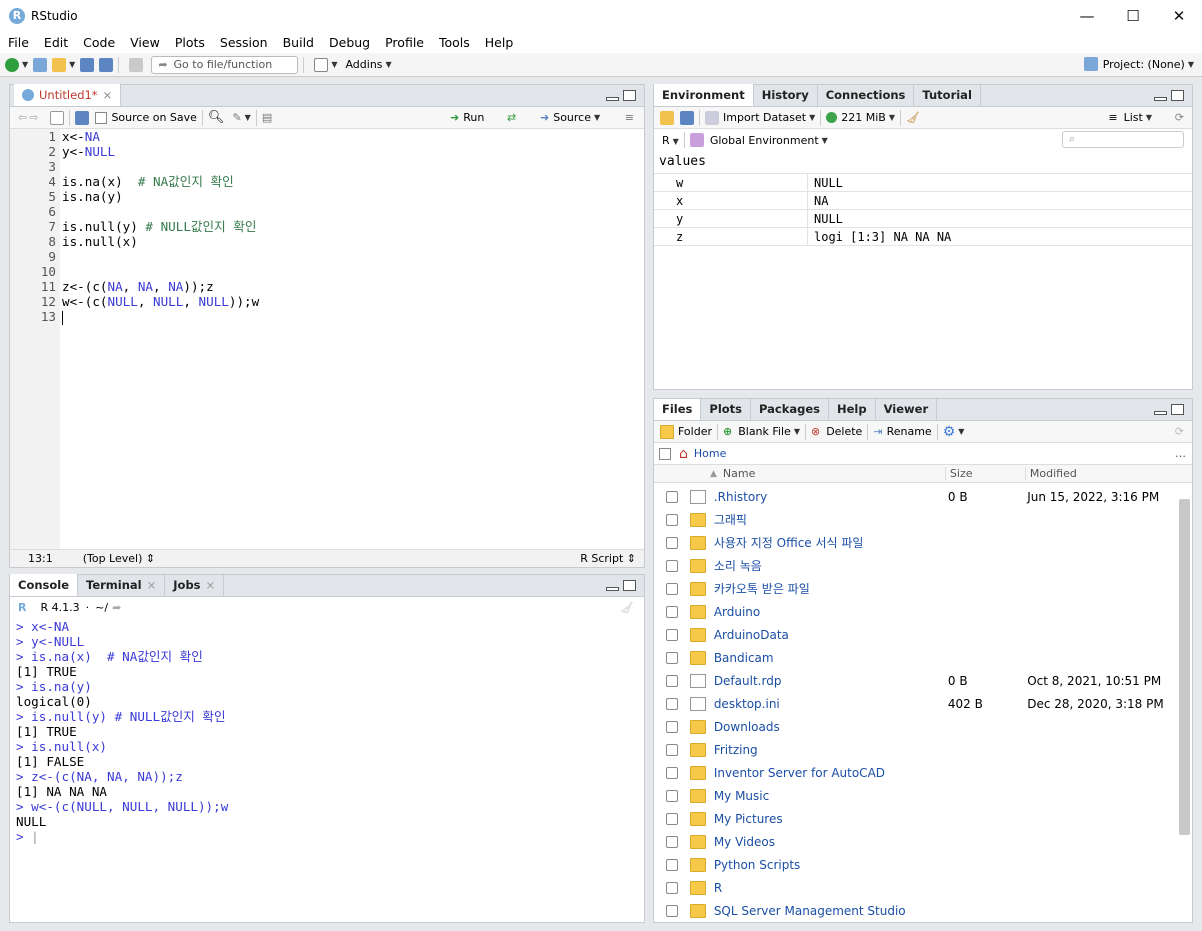 The height and width of the screenshot is (931, 1202). What do you see at coordinates (349, 42) in the screenshot?
I see `menu-item-debug: Debug` at bounding box center [349, 42].